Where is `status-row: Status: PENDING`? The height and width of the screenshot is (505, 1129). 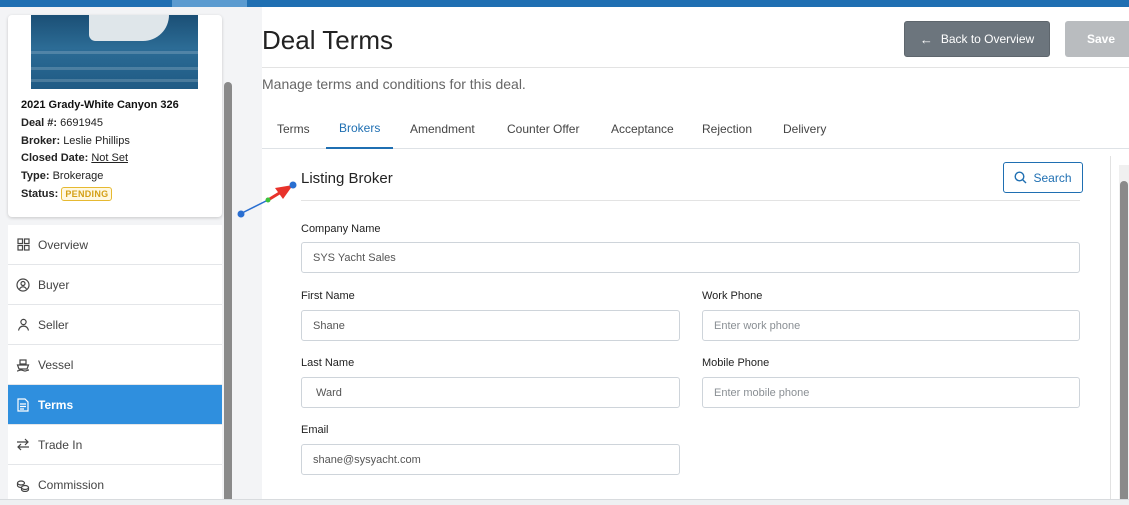
status-row: Status: PENDING is located at coordinates (67, 194).